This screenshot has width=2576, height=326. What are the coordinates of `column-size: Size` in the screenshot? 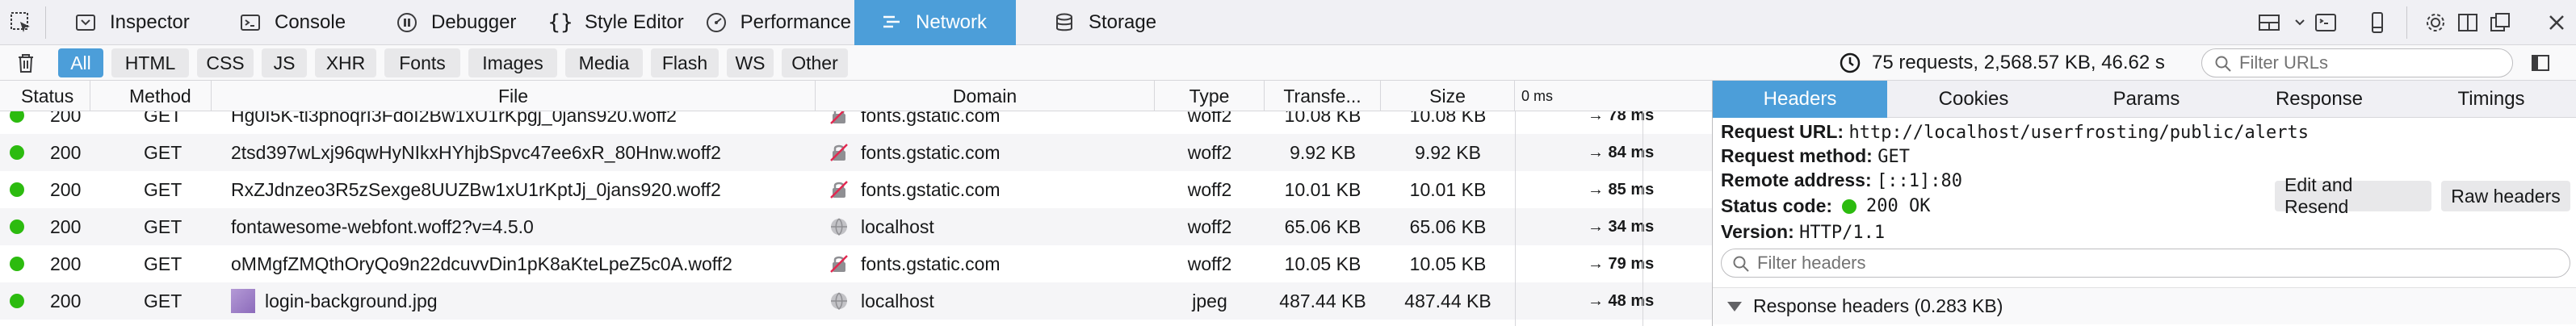 It's located at (1448, 96).